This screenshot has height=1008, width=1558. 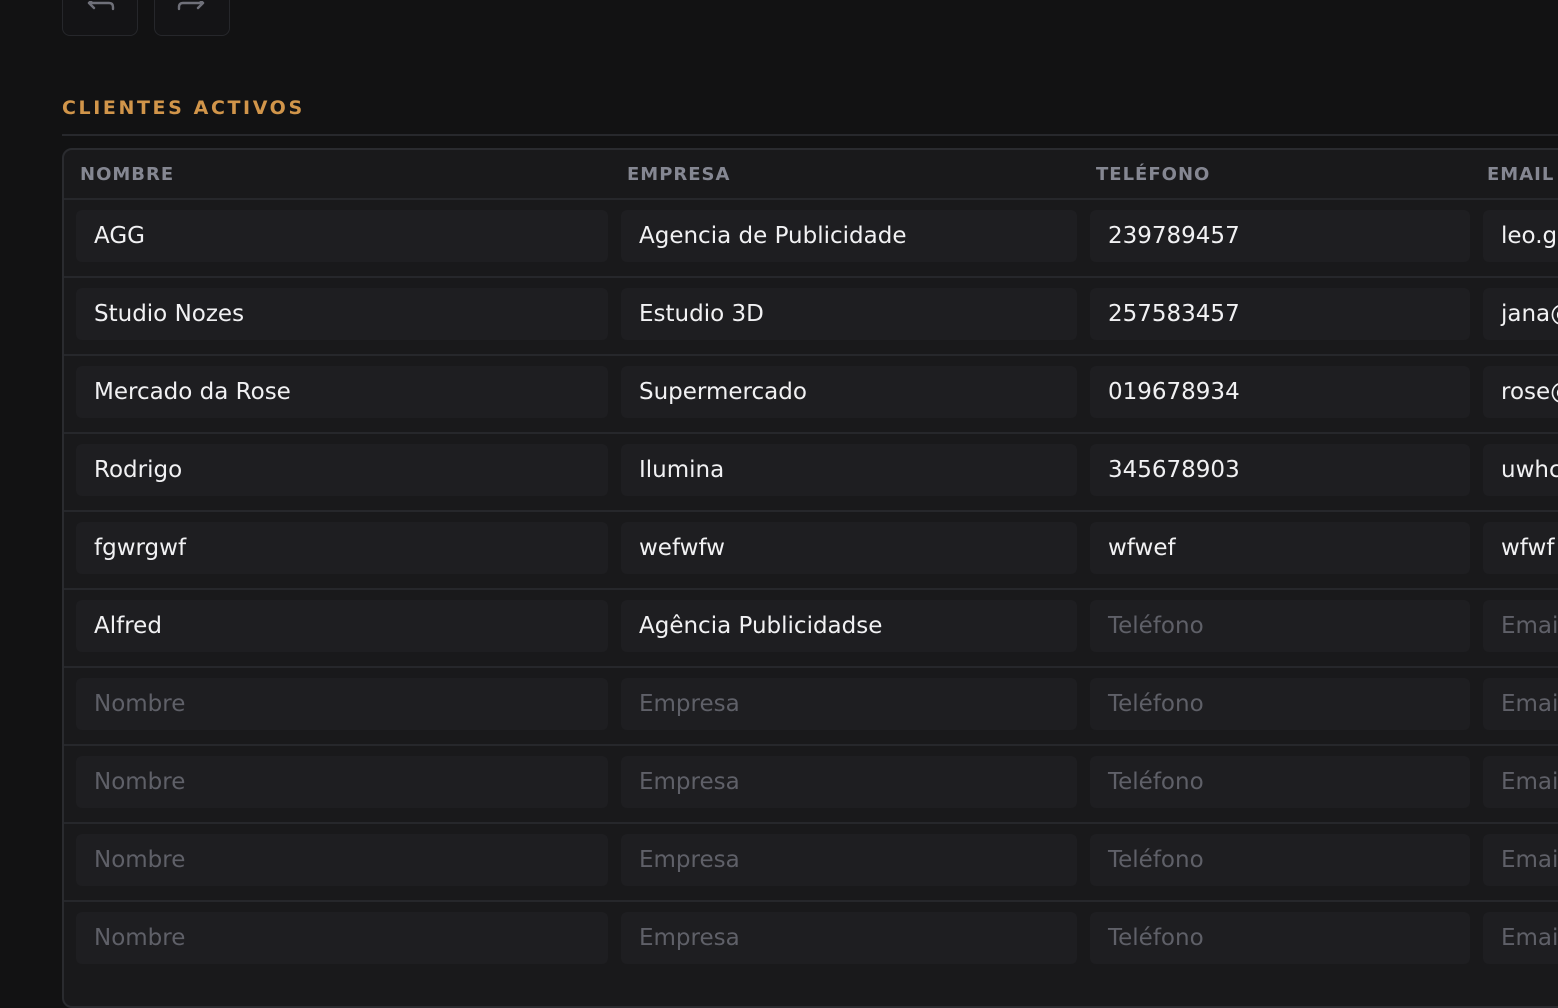 What do you see at coordinates (342, 314) in the screenshot?
I see `nombre-field: Studio Nozes` at bounding box center [342, 314].